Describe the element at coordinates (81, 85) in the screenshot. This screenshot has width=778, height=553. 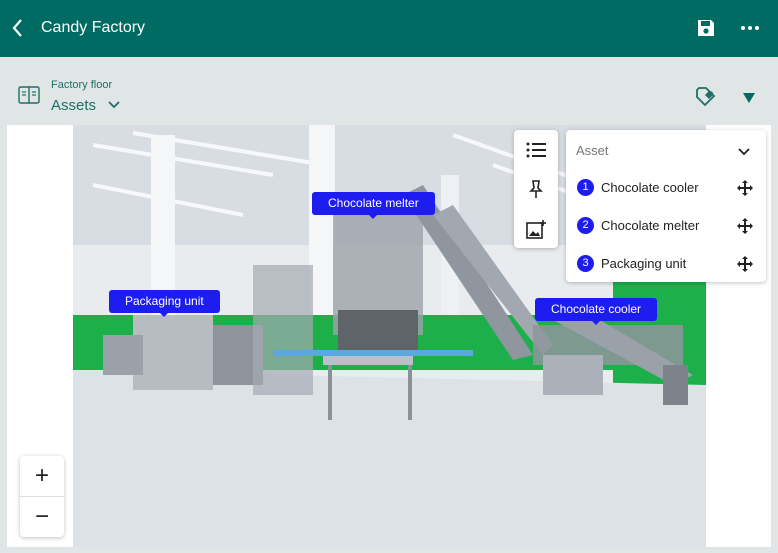
I see `breadcrumb: Factory floor` at that location.